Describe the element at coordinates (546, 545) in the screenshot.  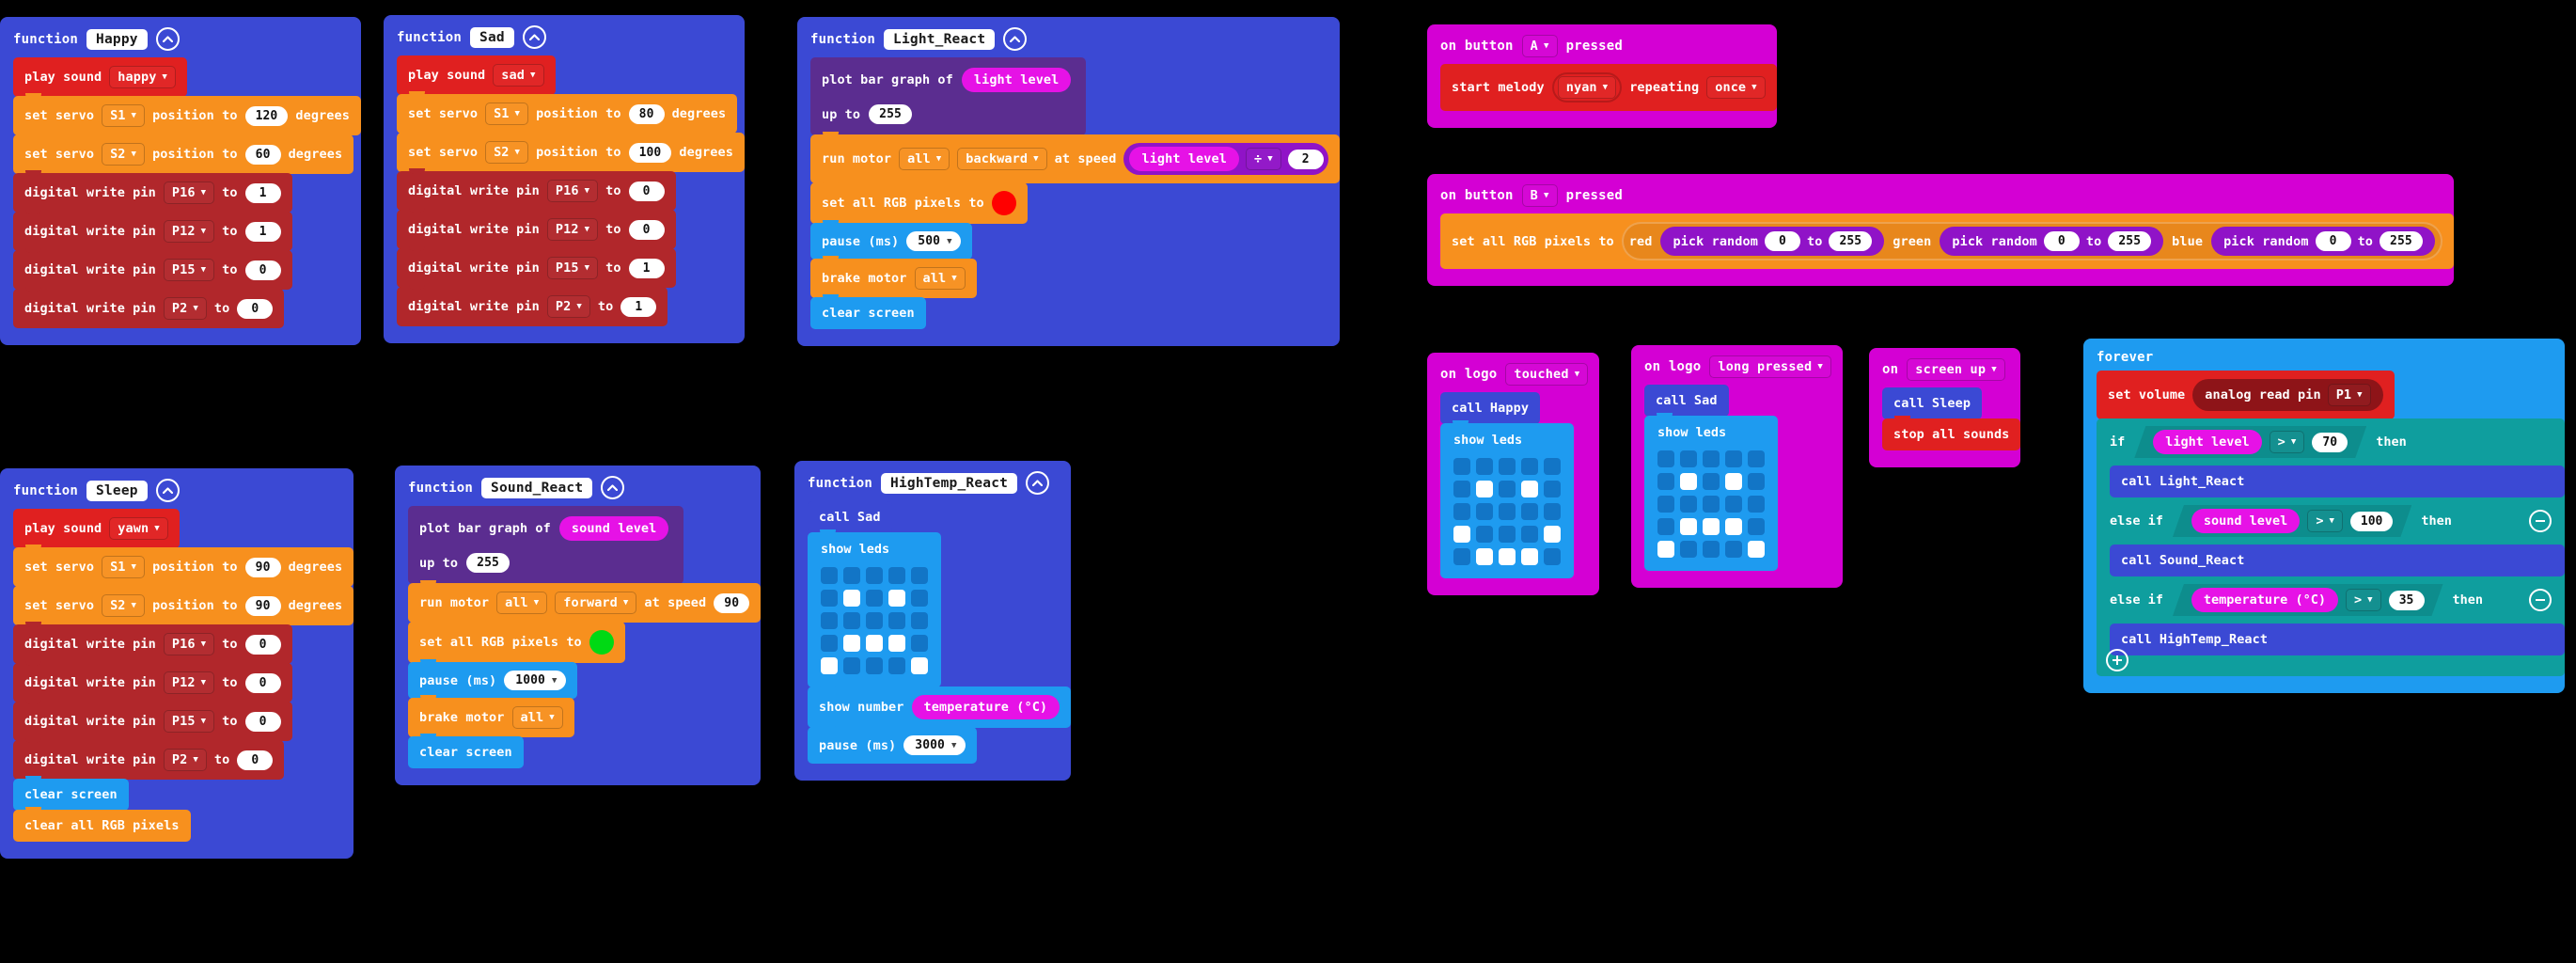
I see `plot-bar-graph-block: plot bar graph of sound level up to 255` at that location.